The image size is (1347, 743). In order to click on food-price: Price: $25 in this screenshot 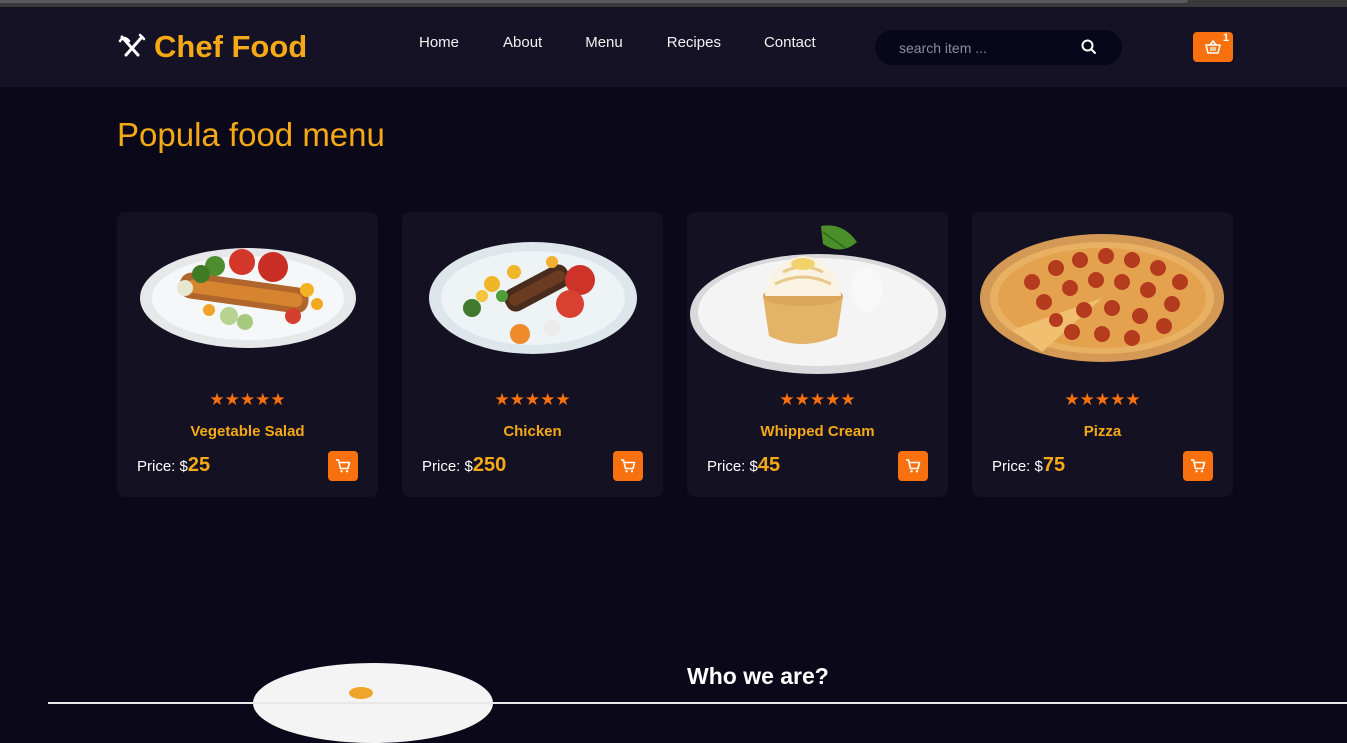, I will do `click(173, 465)`.